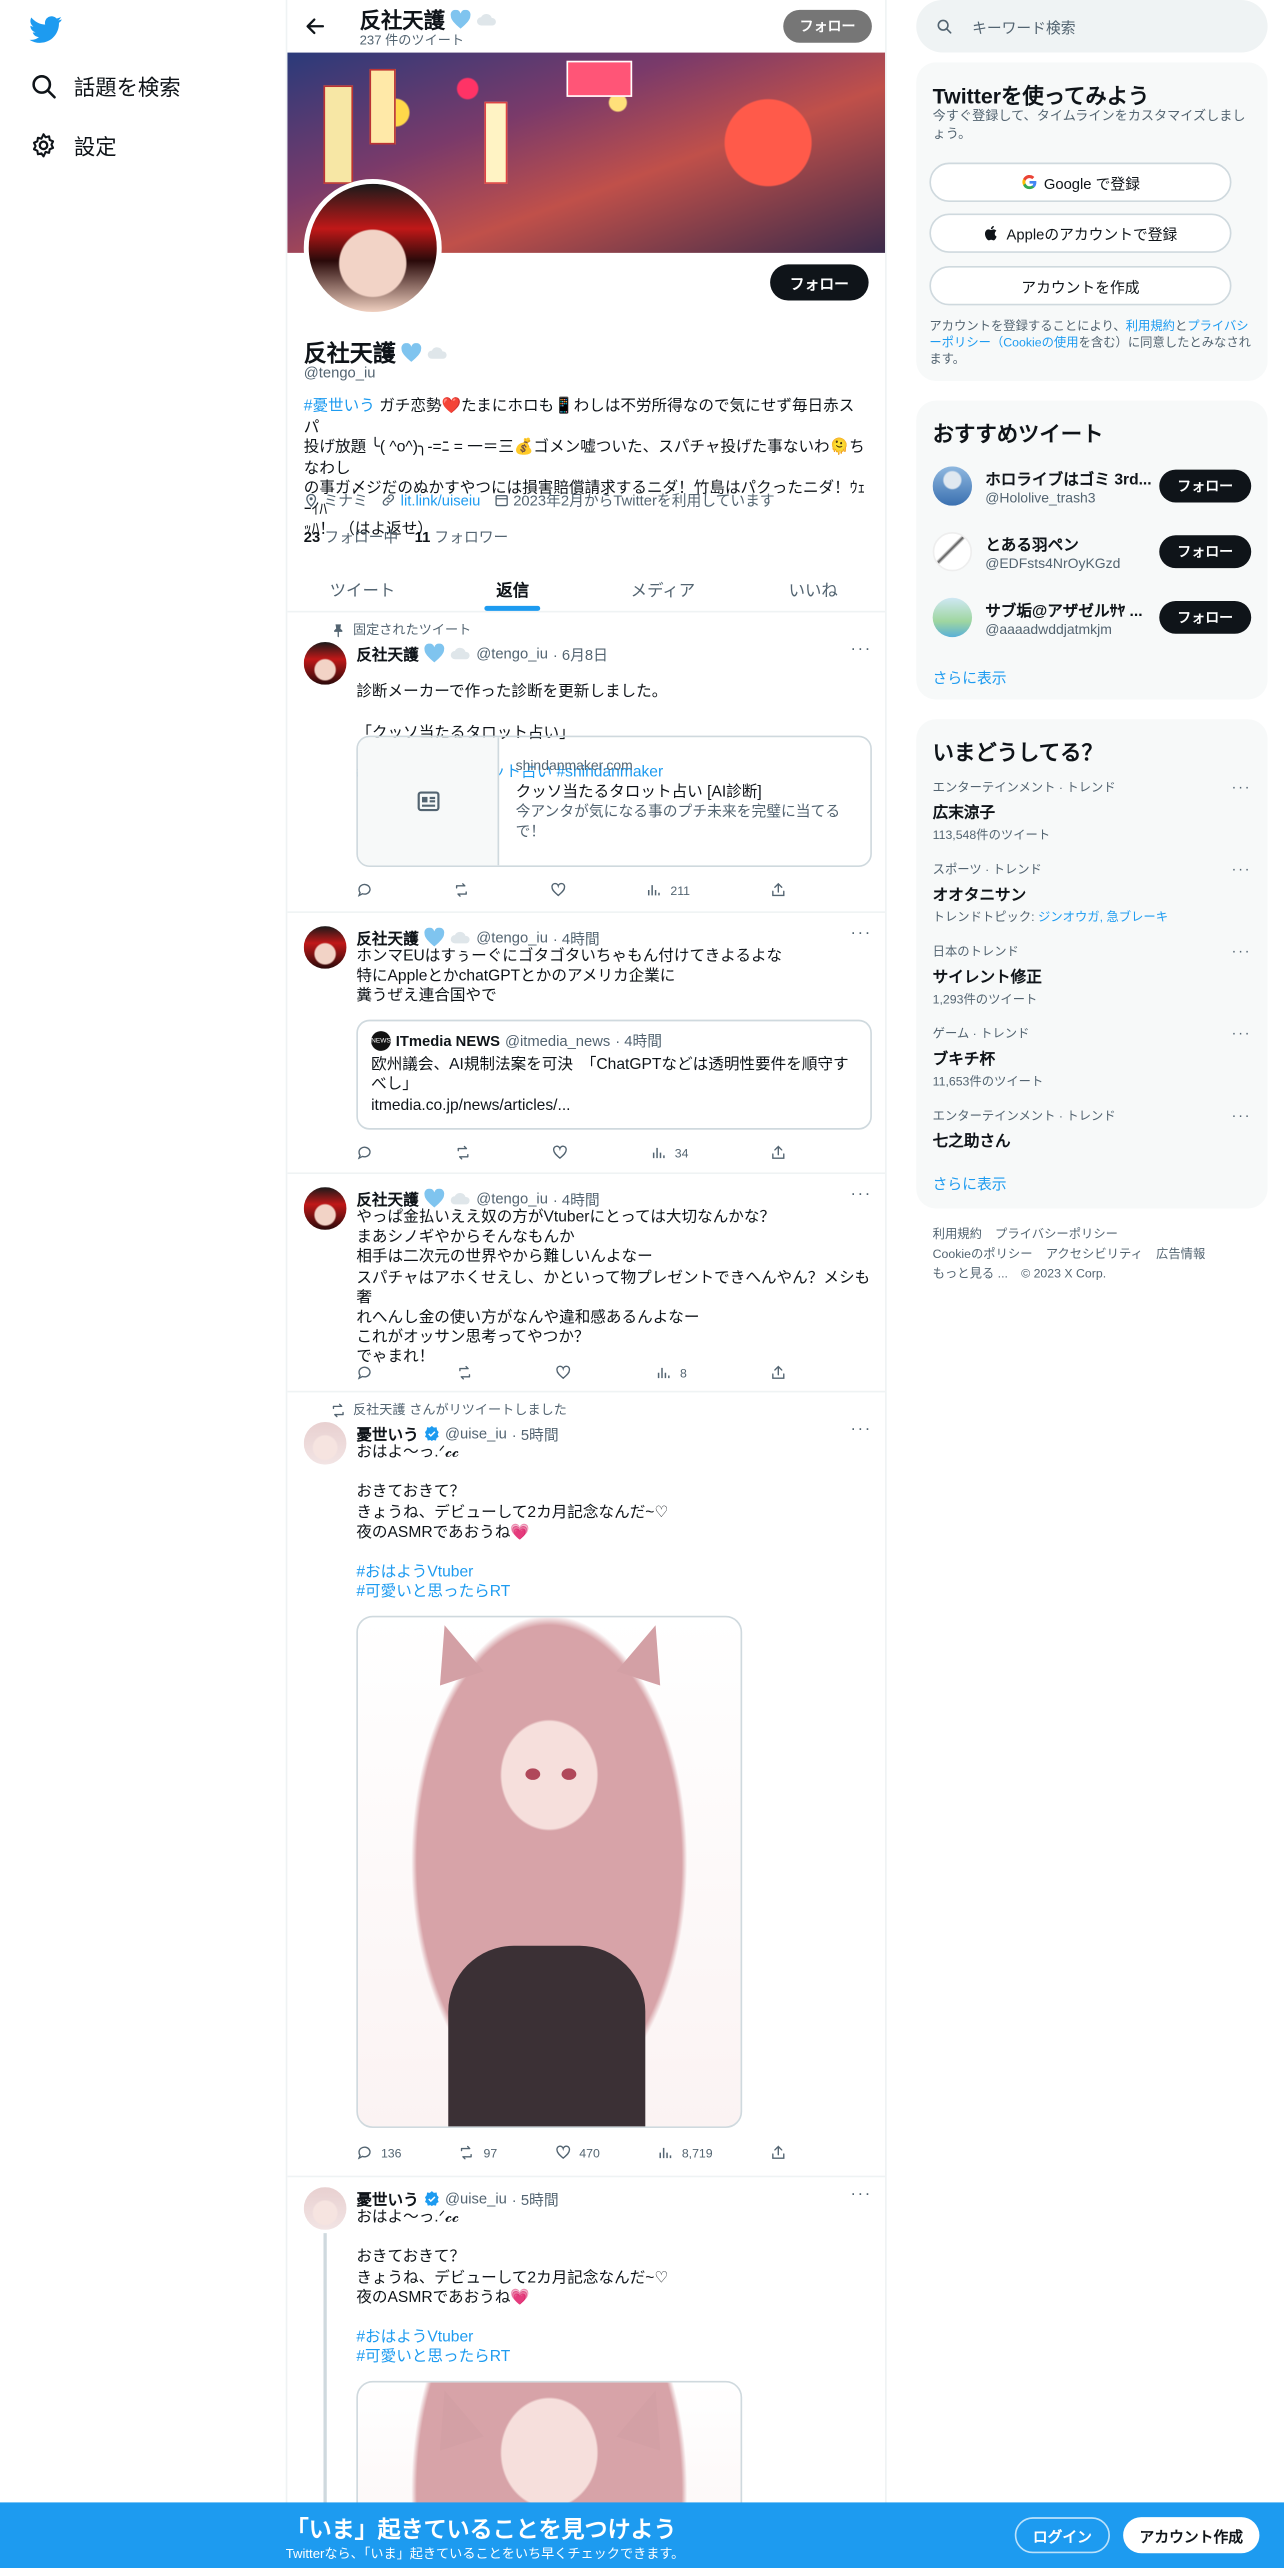 The width and height of the screenshot is (1284, 2568). I want to click on header-follow-button: フォロー, so click(827, 26).